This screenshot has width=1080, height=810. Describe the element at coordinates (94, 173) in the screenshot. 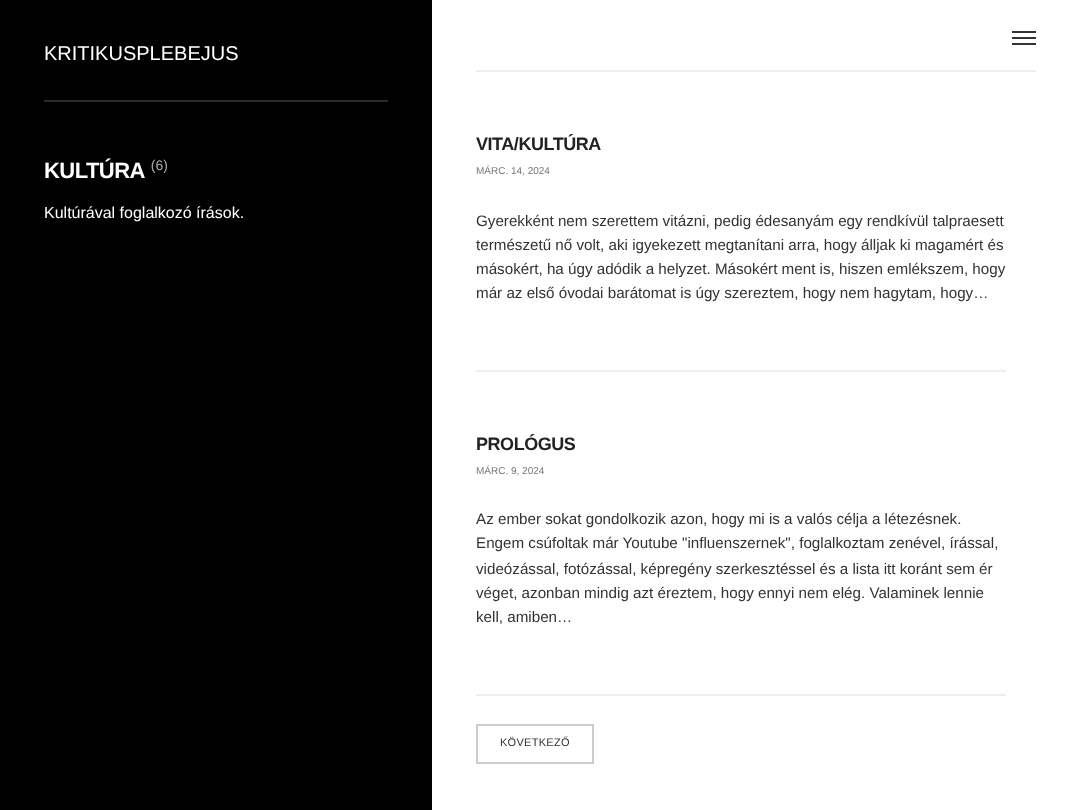

I see `category-title: KULTÚRA` at that location.